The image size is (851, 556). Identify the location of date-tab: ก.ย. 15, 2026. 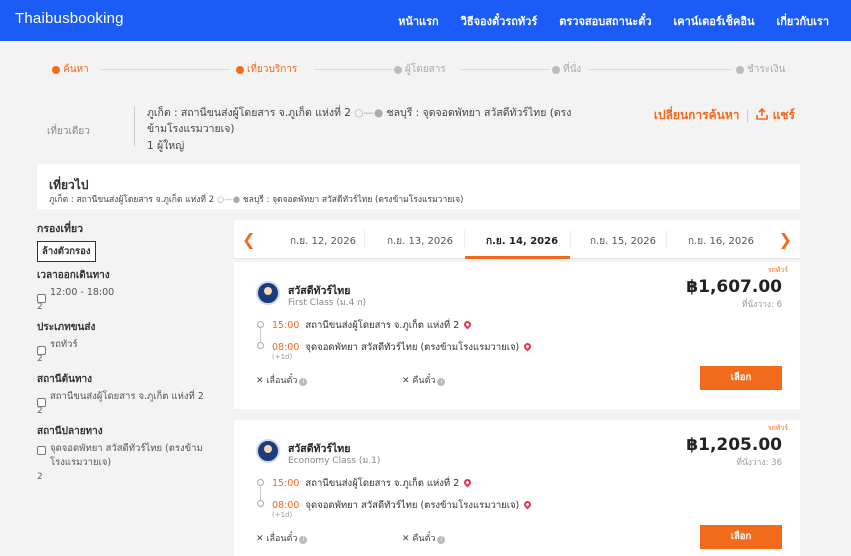
(623, 241).